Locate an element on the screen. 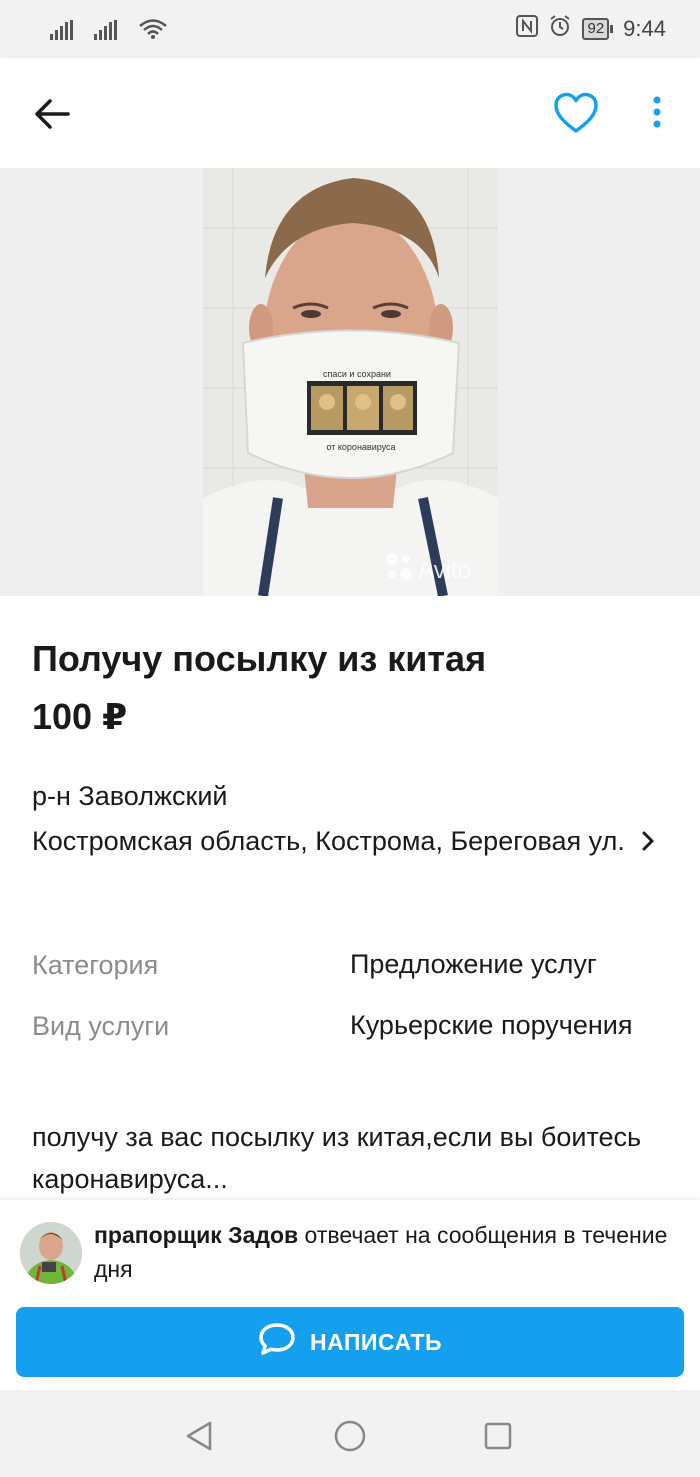 This screenshot has width=700, height=1477. back-arrow-icon is located at coordinates (52, 114).